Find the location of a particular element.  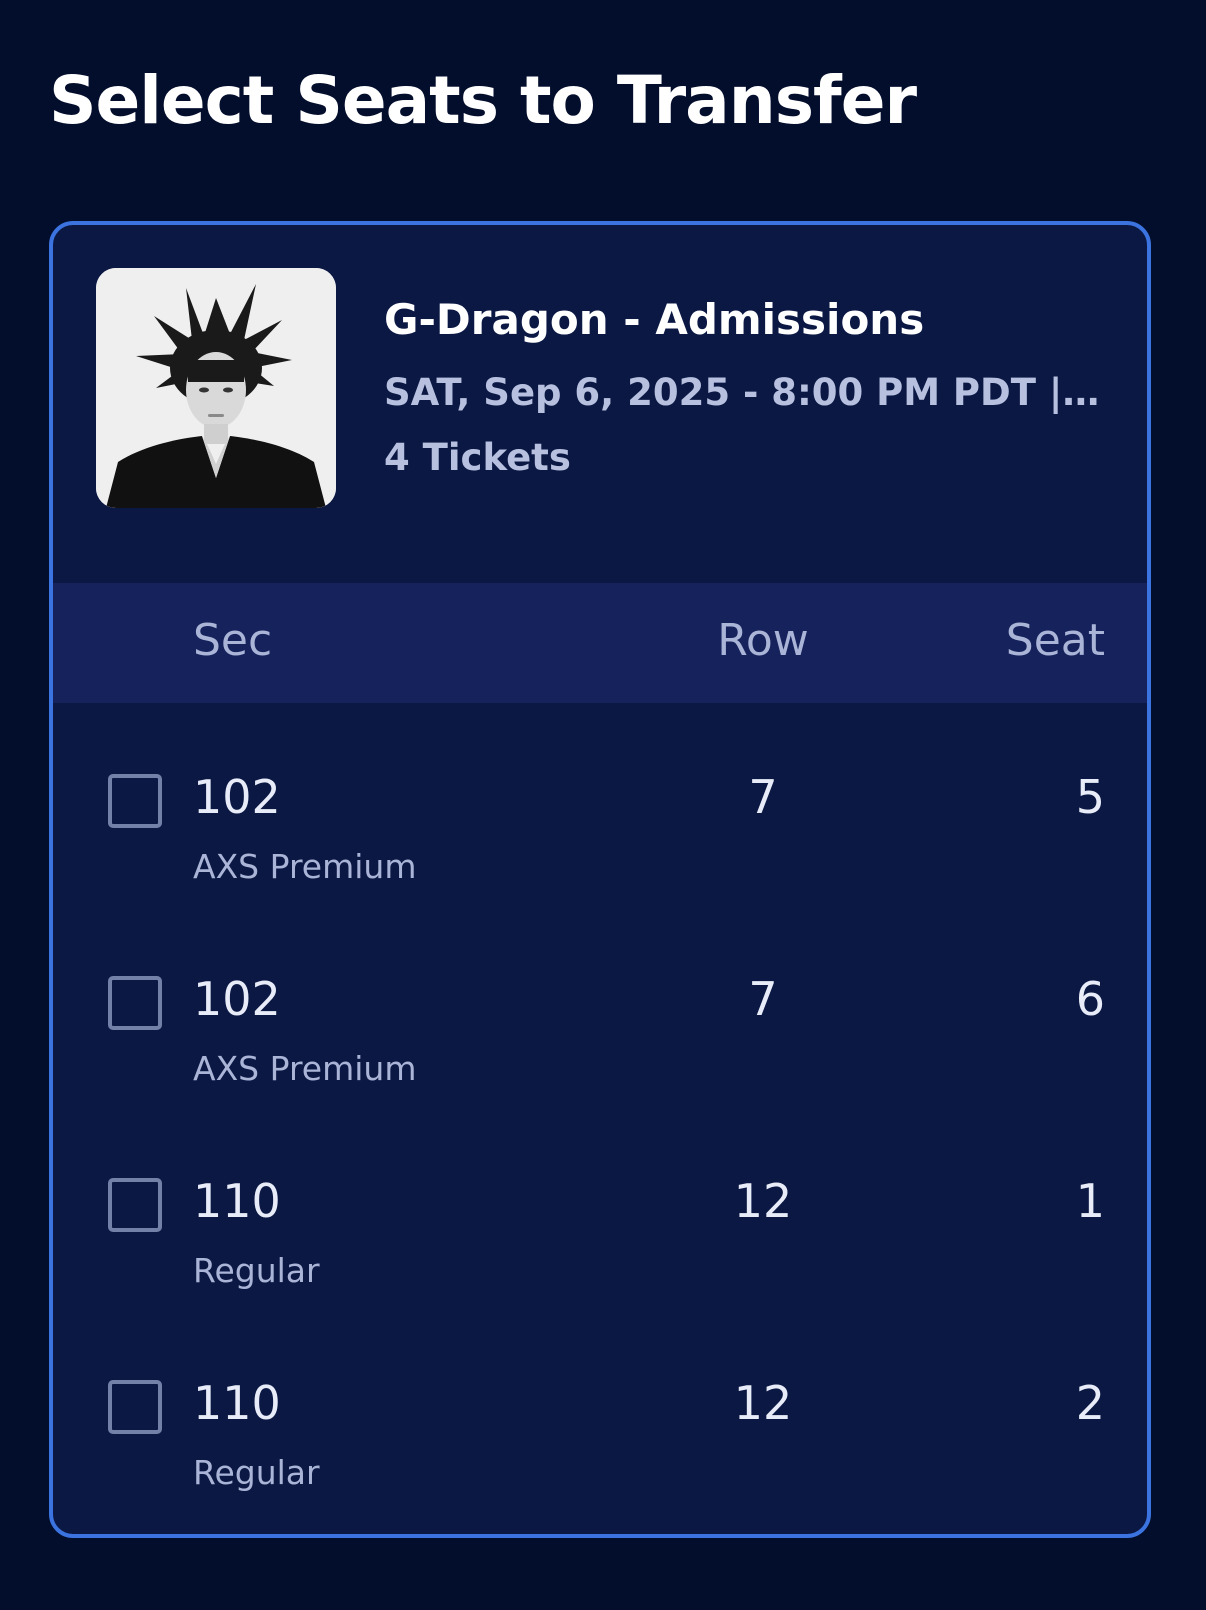

page-title: Select Seats to Transfer is located at coordinates (483, 100).